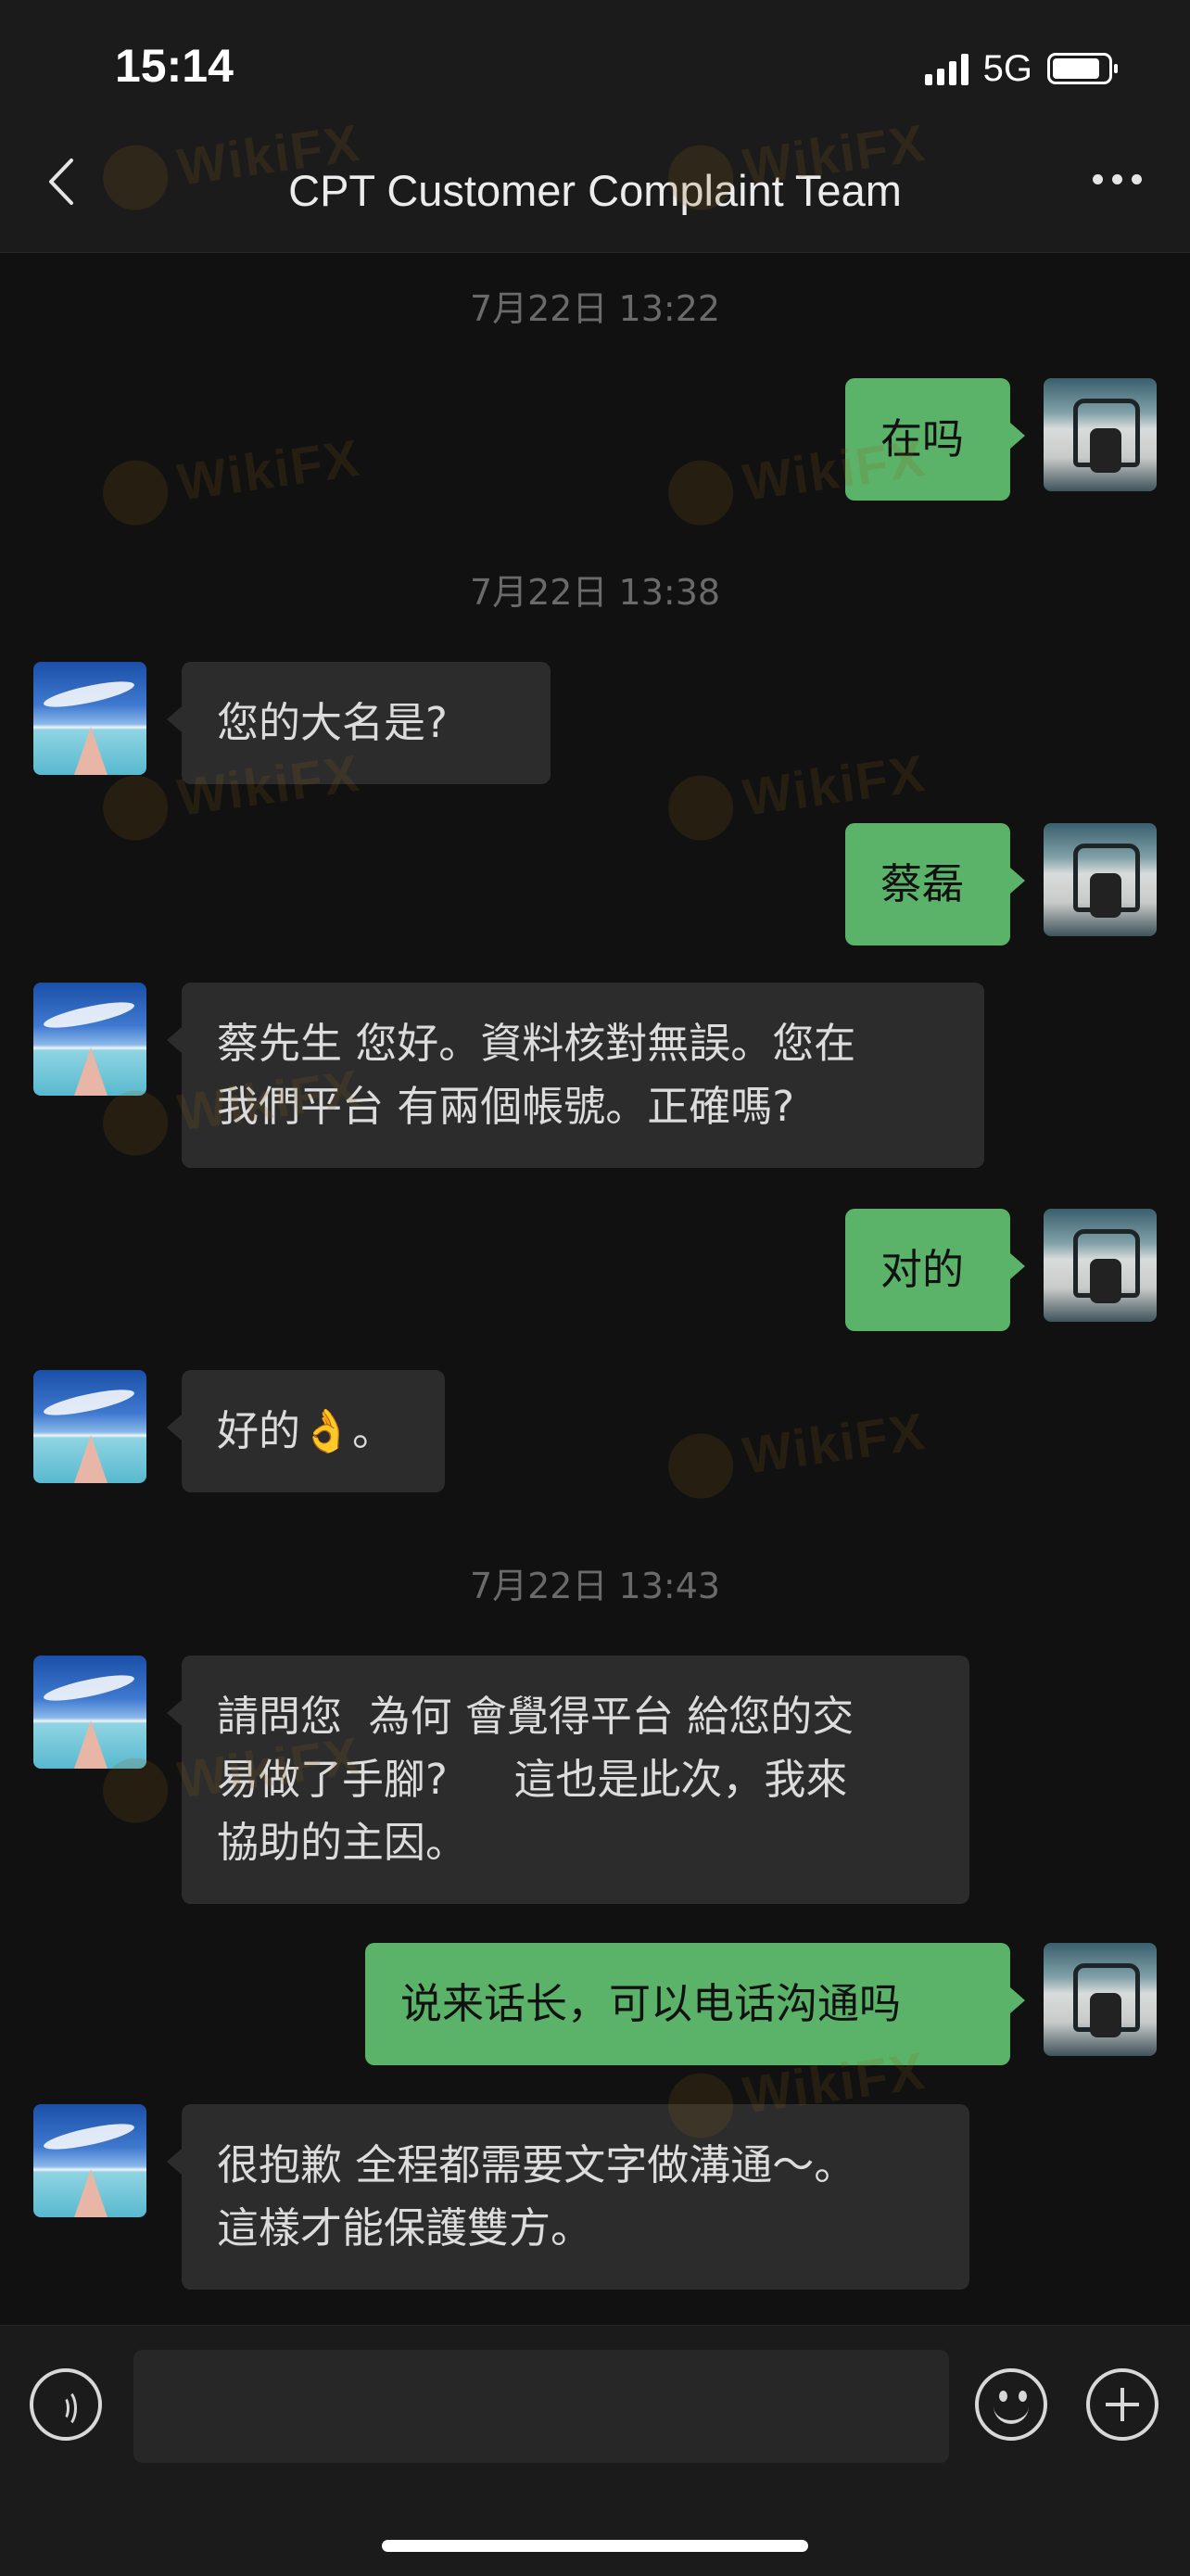  What do you see at coordinates (595, 1586) in the screenshot?
I see `message-timestamp: 7月22日 13:43` at bounding box center [595, 1586].